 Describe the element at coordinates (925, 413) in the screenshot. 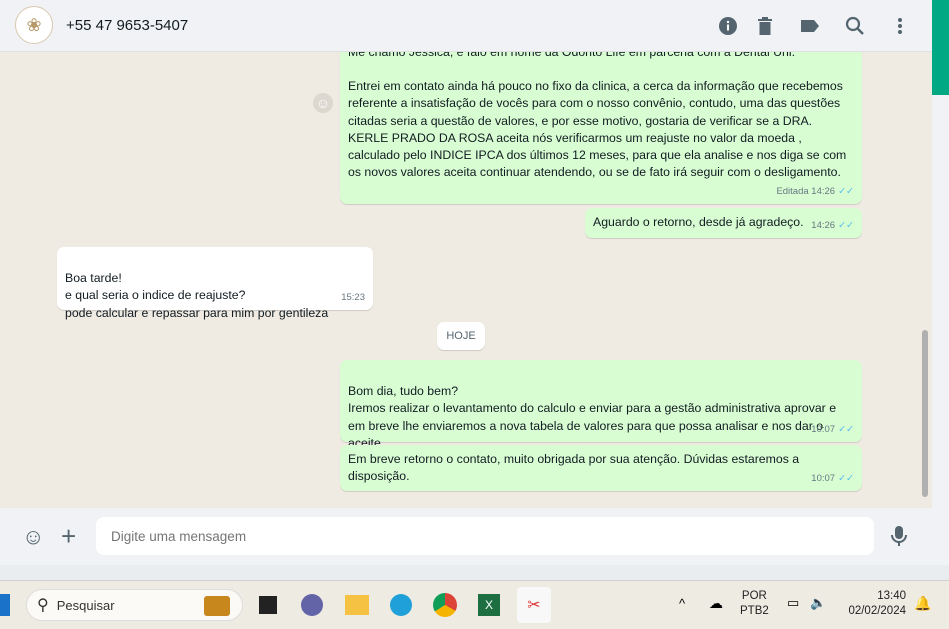

I see `chat-scrollbar` at that location.